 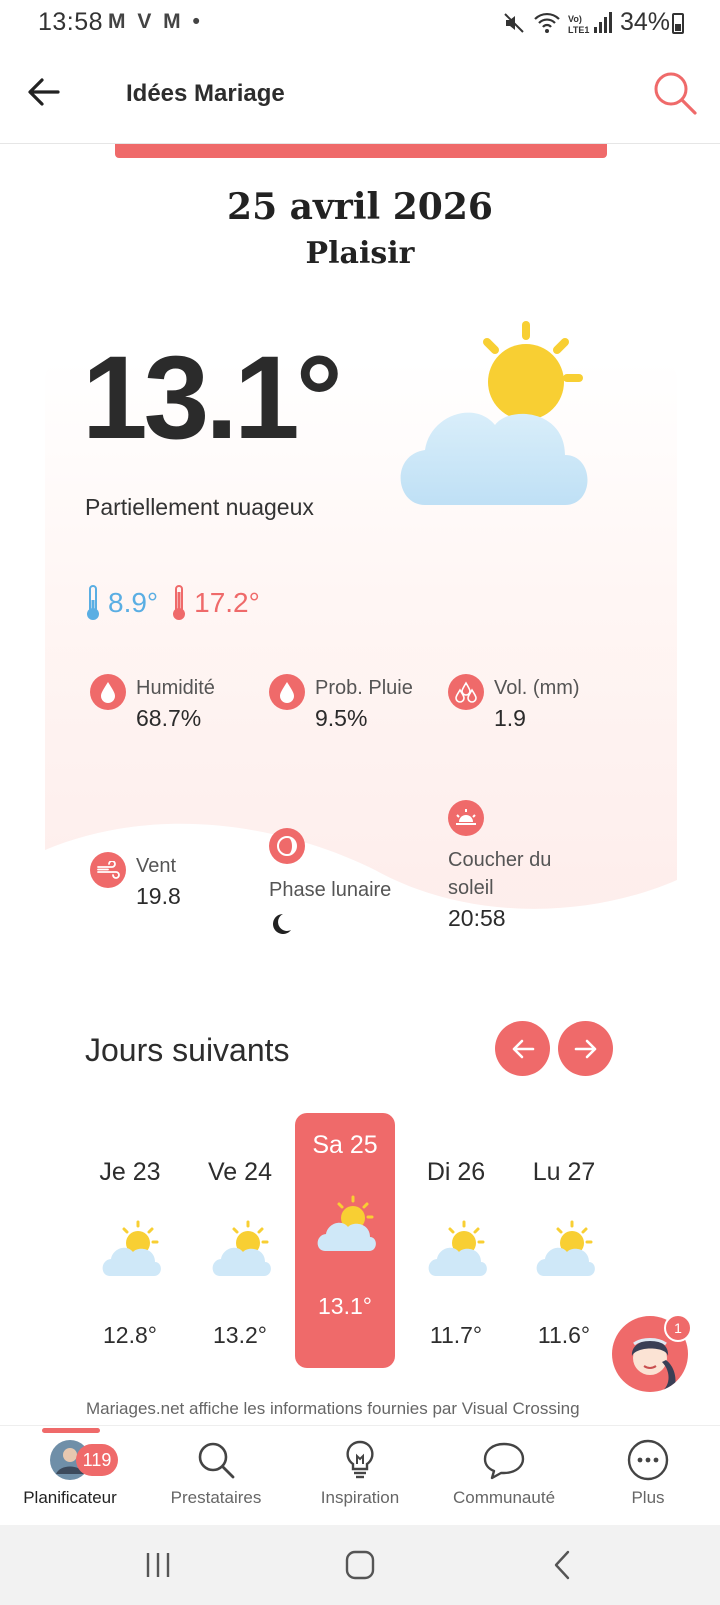 I want to click on nav-communaute: Communauté, so click(x=504, y=1473).